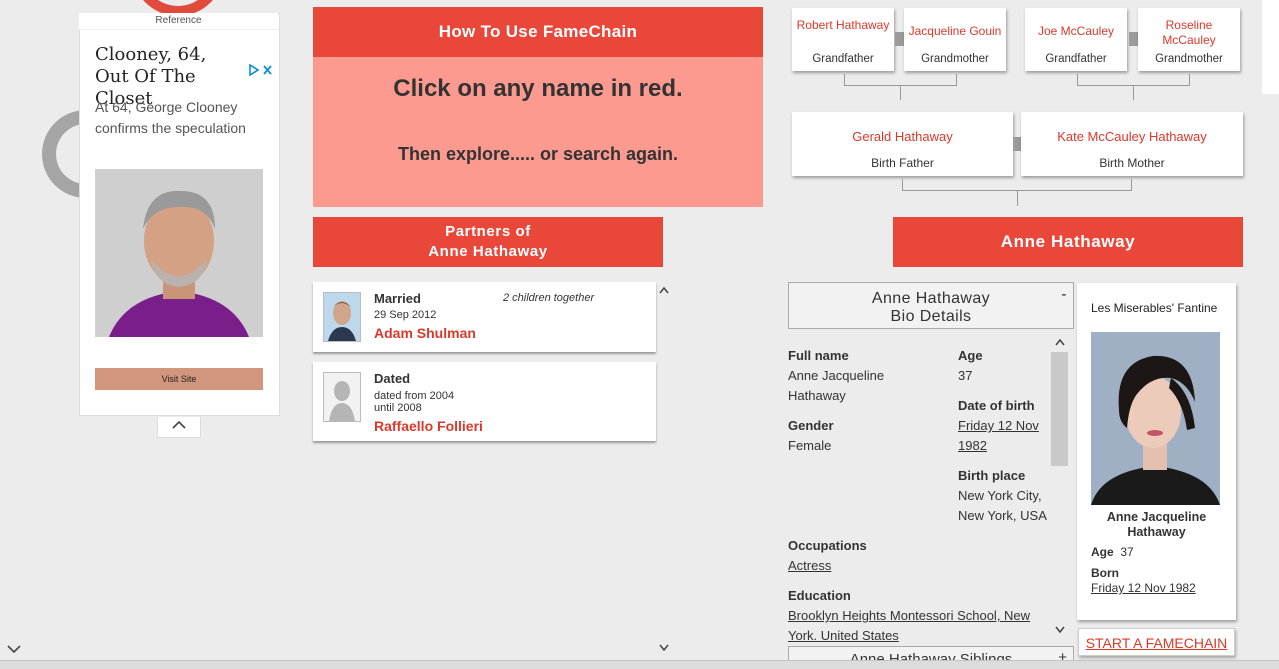  What do you see at coordinates (902, 163) in the screenshot?
I see `parent-role: Birth Father` at bounding box center [902, 163].